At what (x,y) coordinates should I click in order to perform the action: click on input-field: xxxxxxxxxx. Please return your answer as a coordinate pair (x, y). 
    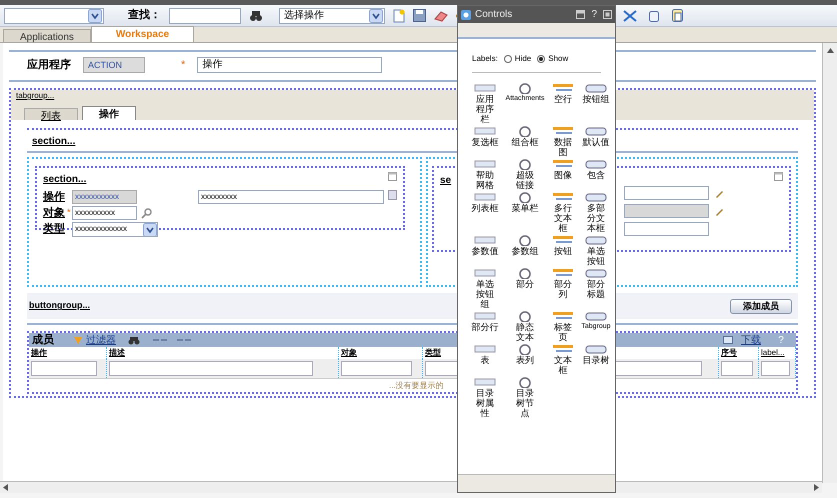
    Looking at the image, I should click on (104, 213).